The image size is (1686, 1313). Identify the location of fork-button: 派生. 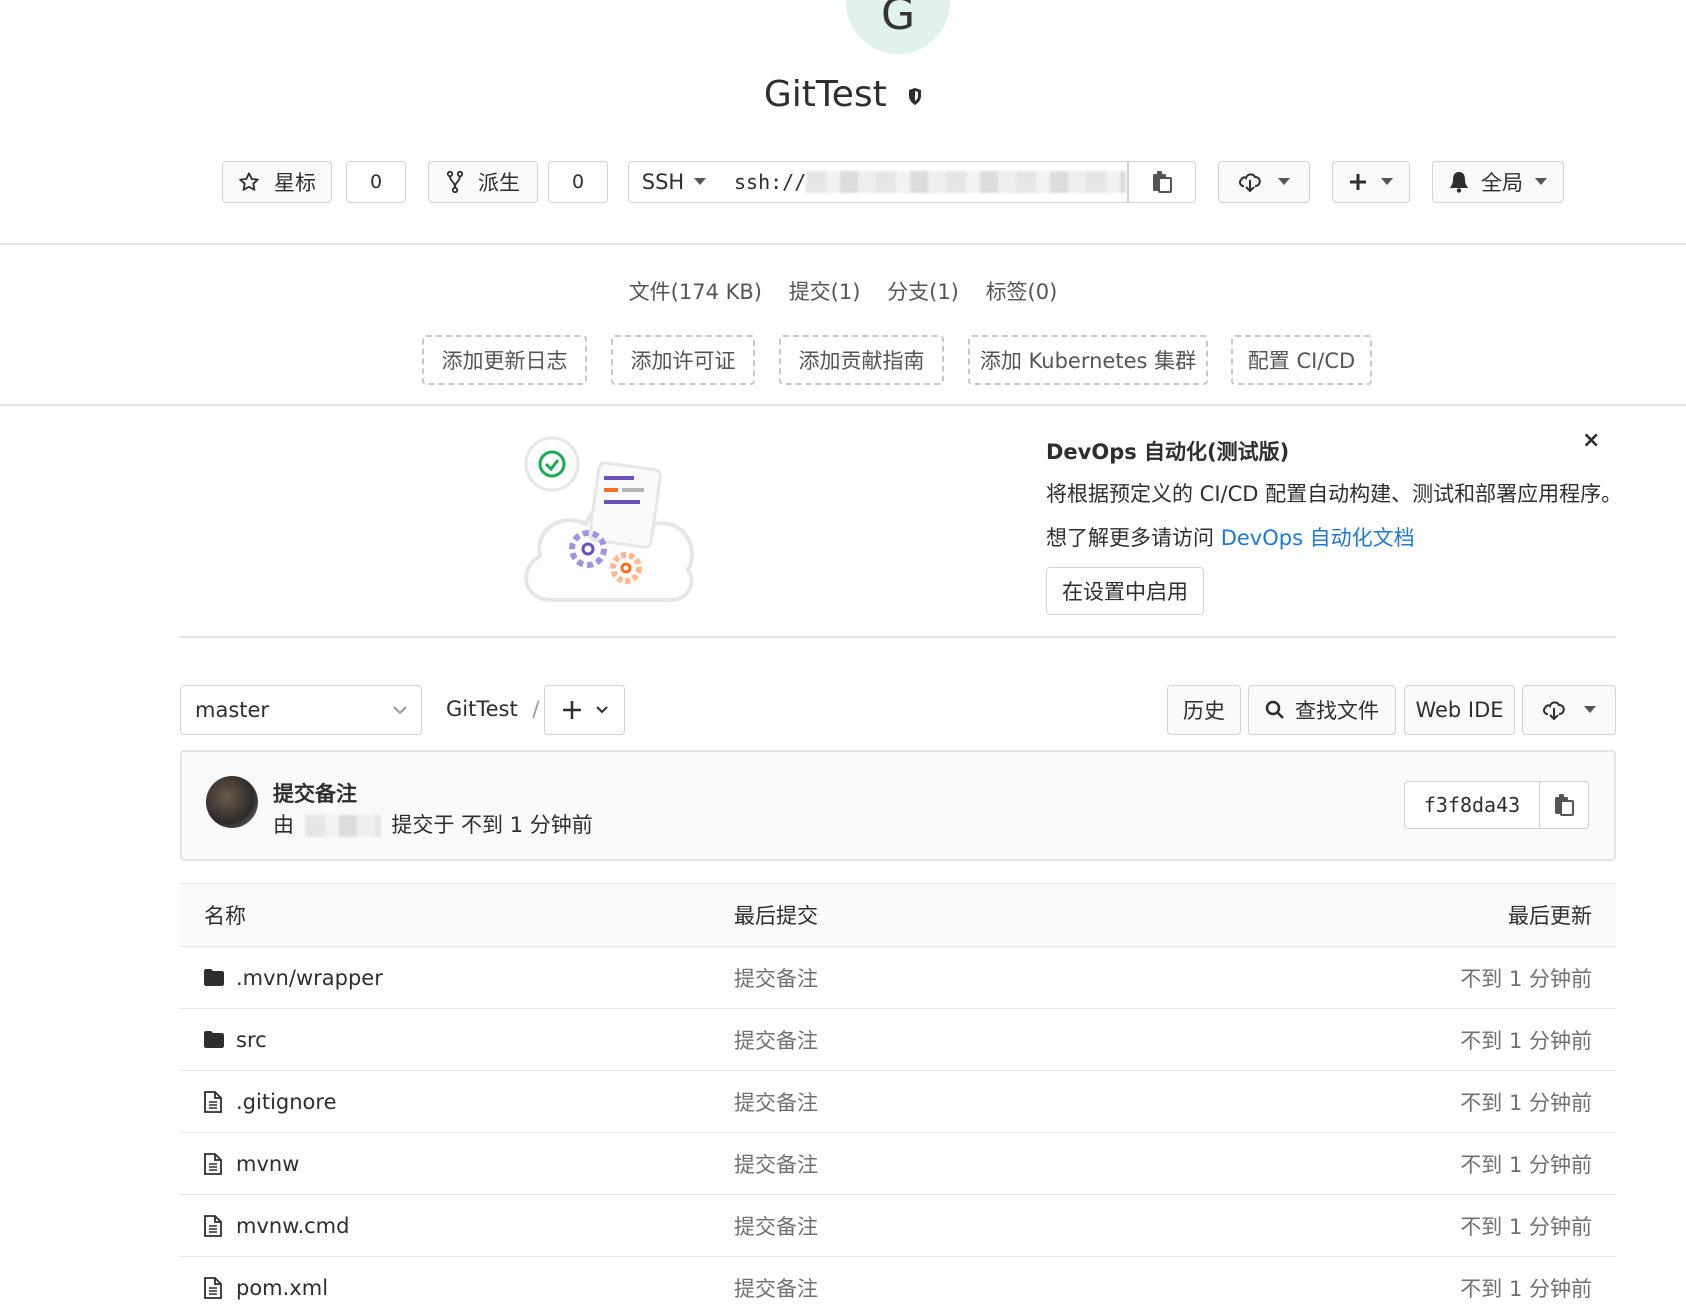
(483, 182).